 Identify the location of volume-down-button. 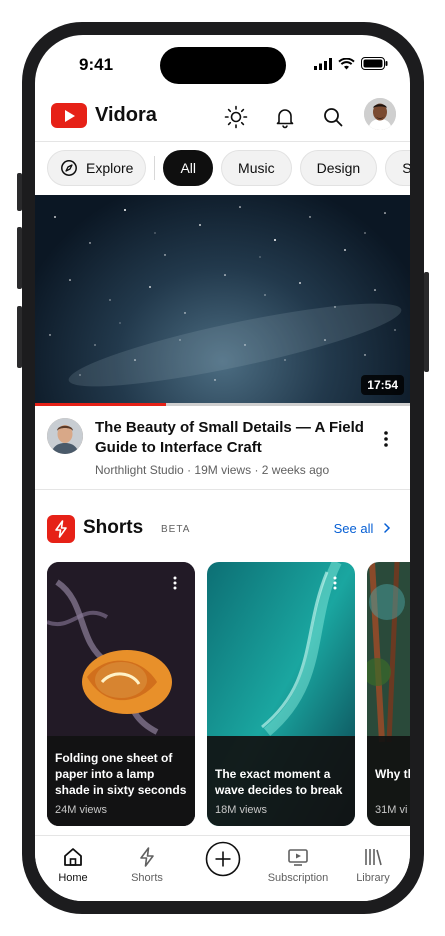
(19, 337).